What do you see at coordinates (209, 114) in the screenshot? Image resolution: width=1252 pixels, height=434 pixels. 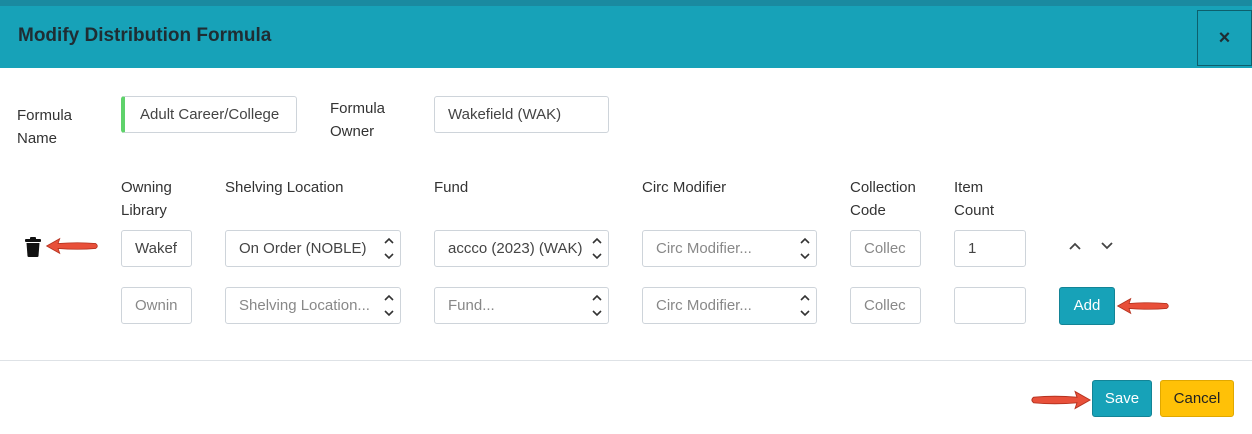 I see `formula-name-input: Adult Career/College` at bounding box center [209, 114].